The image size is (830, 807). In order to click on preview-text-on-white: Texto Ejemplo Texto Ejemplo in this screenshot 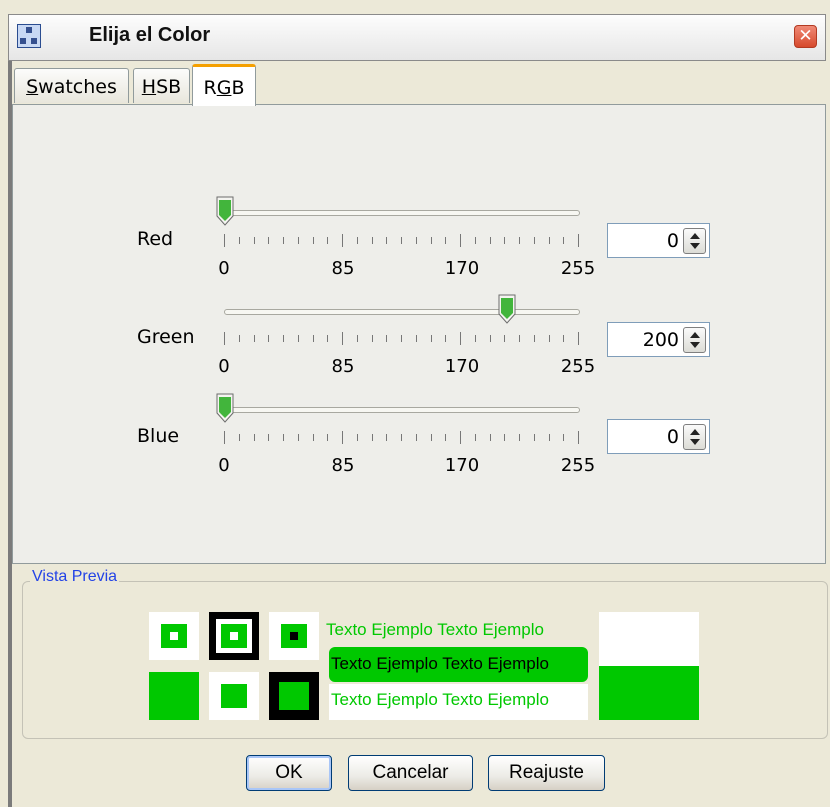, I will do `click(440, 699)`.